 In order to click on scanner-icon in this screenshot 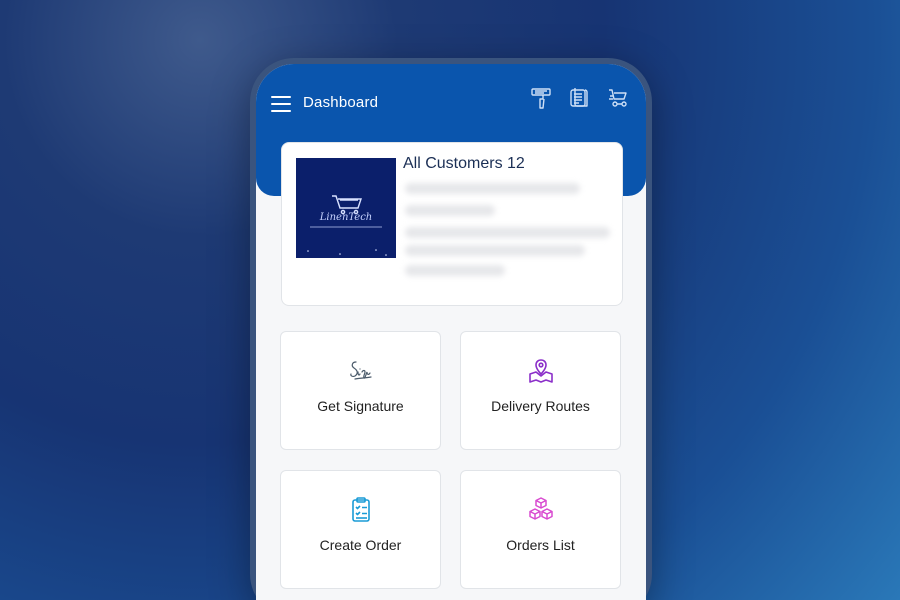, I will do `click(542, 98)`.